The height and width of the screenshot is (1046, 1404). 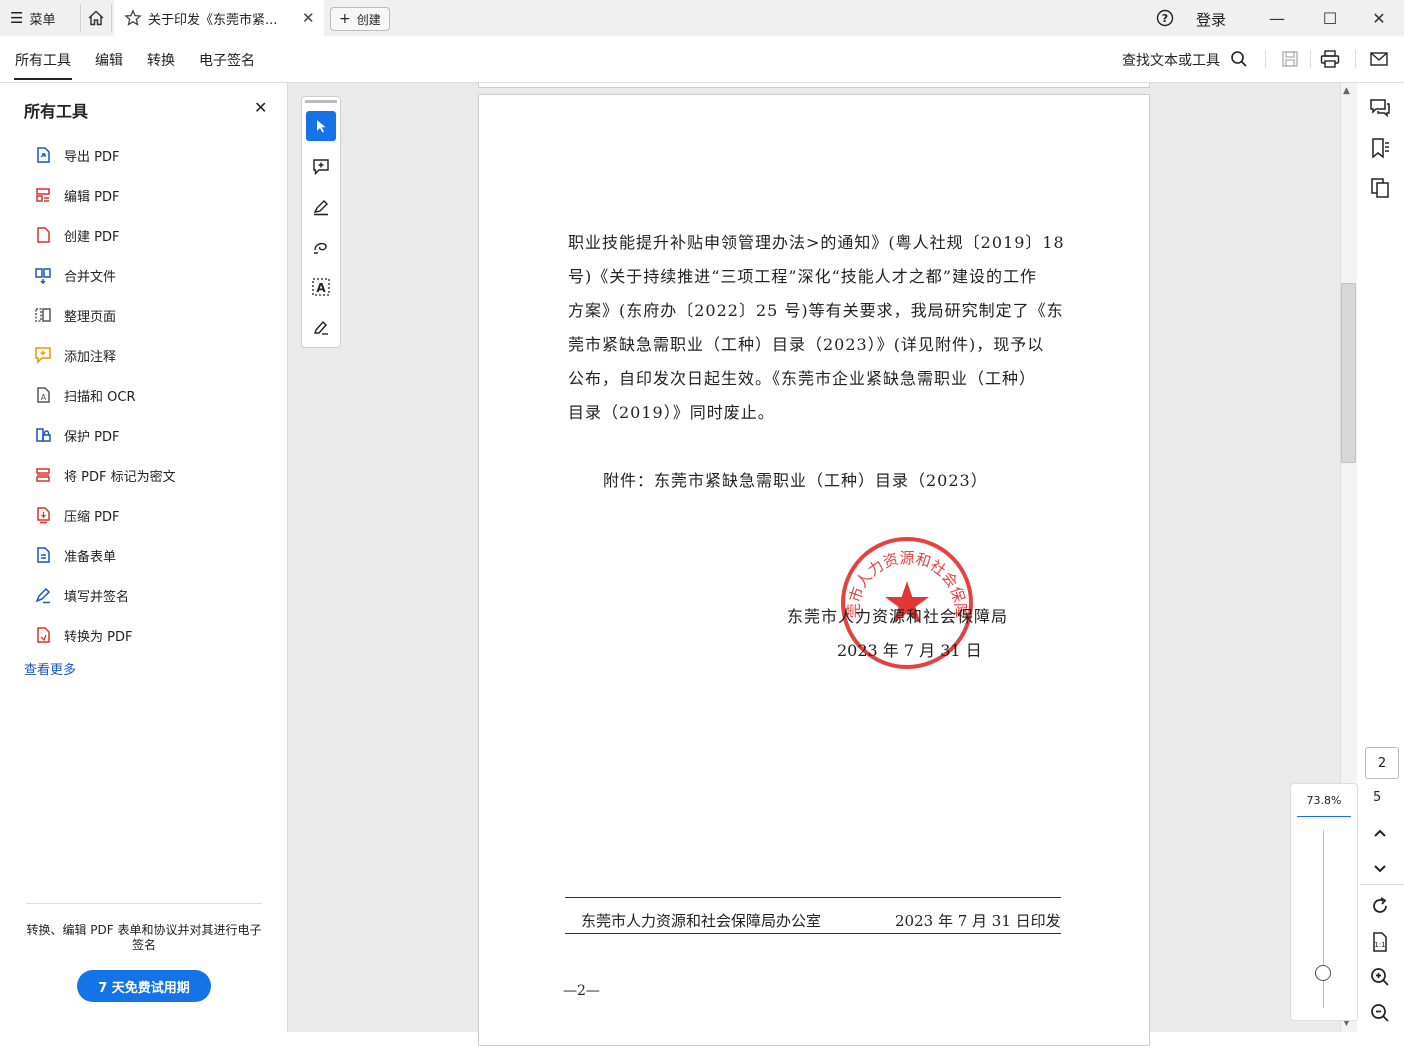 What do you see at coordinates (44, 397) in the screenshot?
I see `svg-text: A` at bounding box center [44, 397].